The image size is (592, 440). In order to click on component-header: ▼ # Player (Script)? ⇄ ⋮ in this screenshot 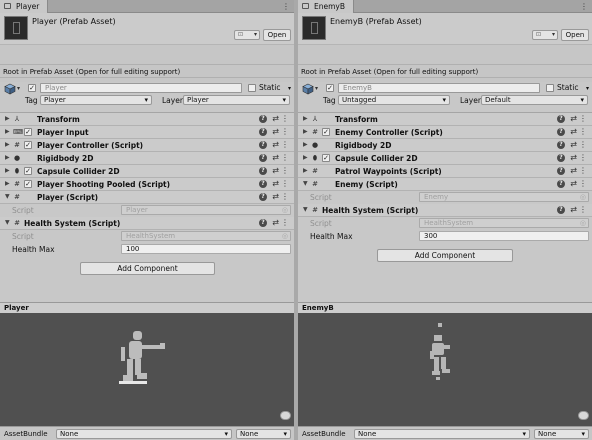, I will do `click(147, 197)`.